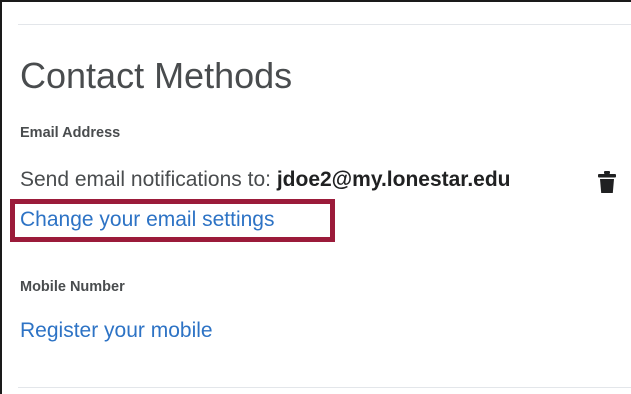 This screenshot has width=631, height=394. I want to click on change-email-settings-link: Change your email settings, so click(147, 220).